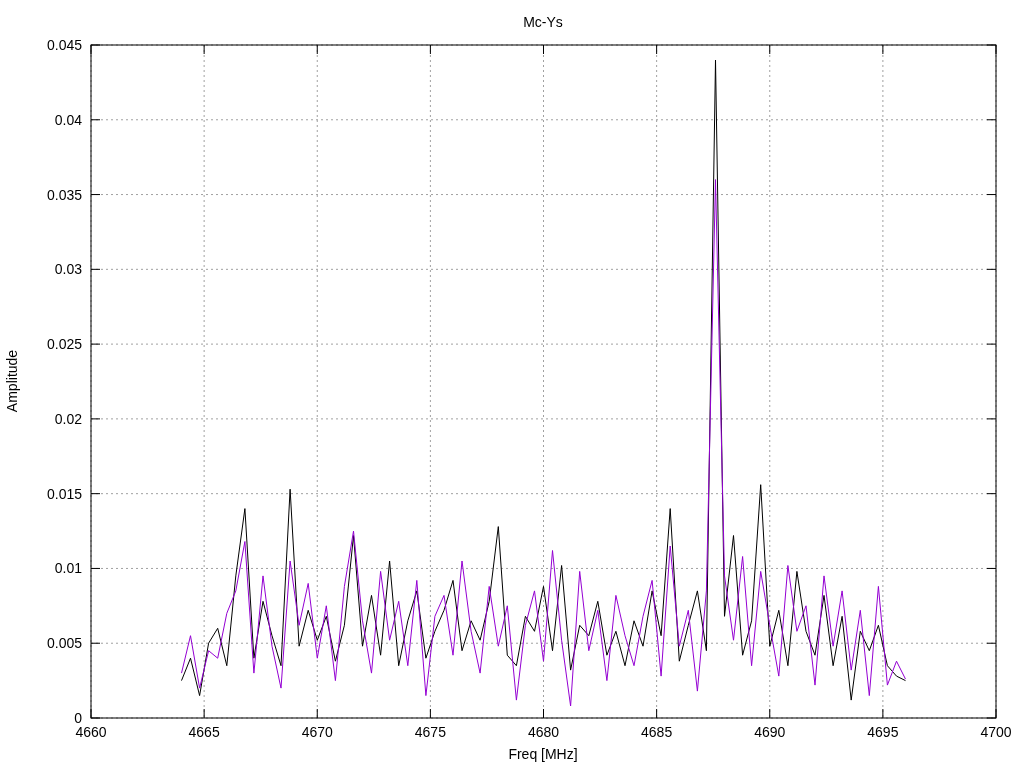 The image size is (1024, 768). I want to click on tick-label: 0.025, so click(64, 344).